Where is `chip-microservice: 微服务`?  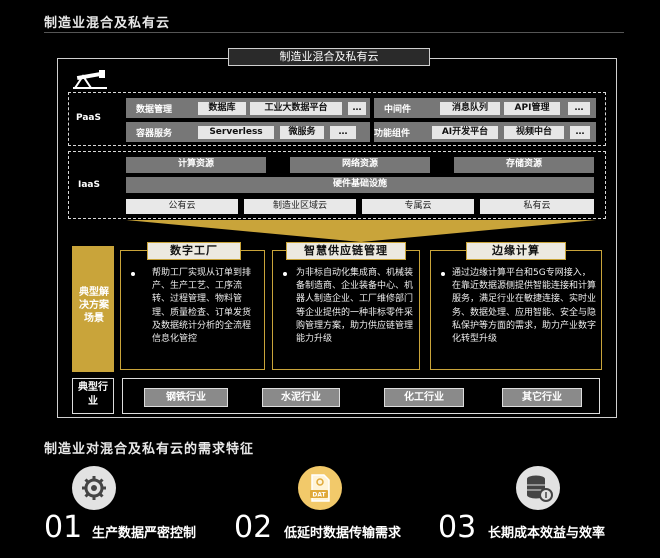
chip-microservice: 微服务 is located at coordinates (302, 132).